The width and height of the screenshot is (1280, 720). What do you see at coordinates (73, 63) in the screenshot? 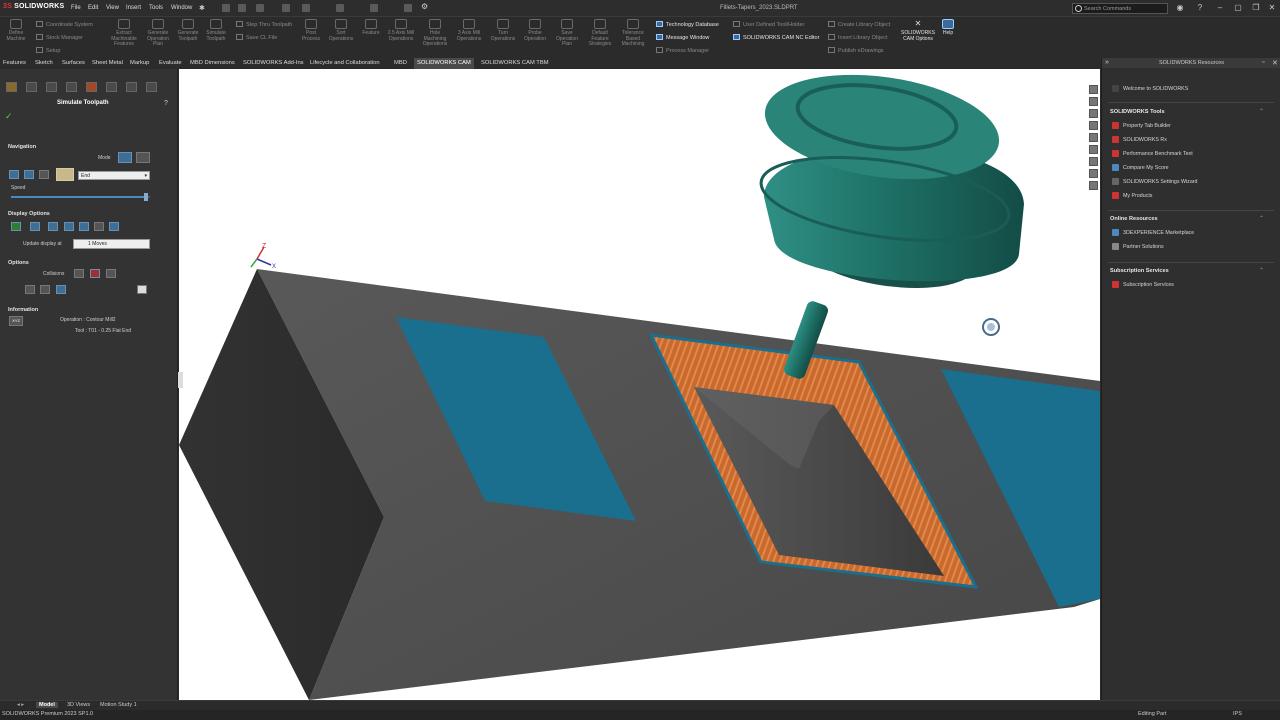
I see `tab-surfaces: Surfaces` at bounding box center [73, 63].